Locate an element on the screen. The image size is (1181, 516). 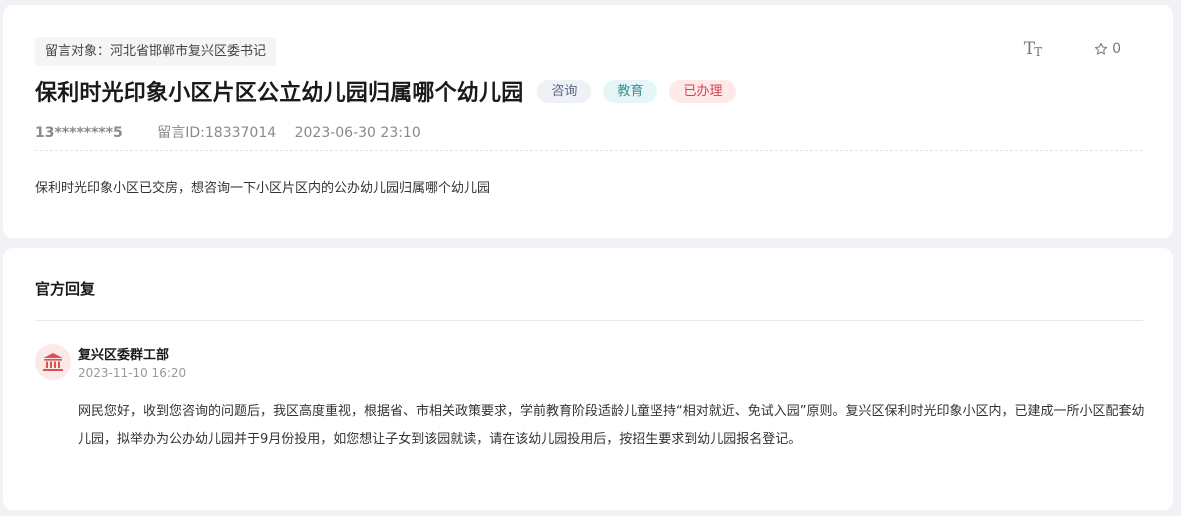
reply-time: 2023-11-10 16:20 is located at coordinates (132, 373).